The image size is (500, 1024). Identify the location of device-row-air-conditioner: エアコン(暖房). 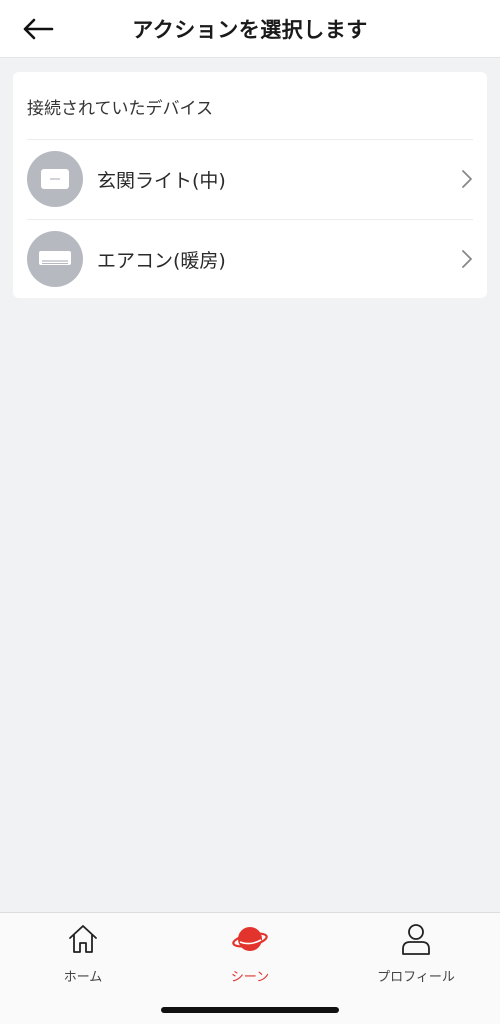
(250, 259).